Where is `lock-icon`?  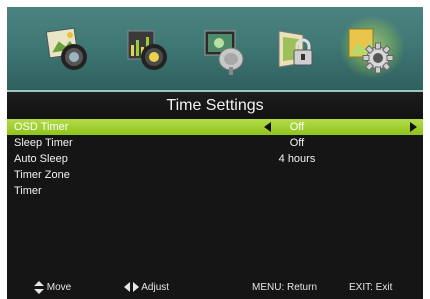 lock-icon is located at coordinates (295, 49).